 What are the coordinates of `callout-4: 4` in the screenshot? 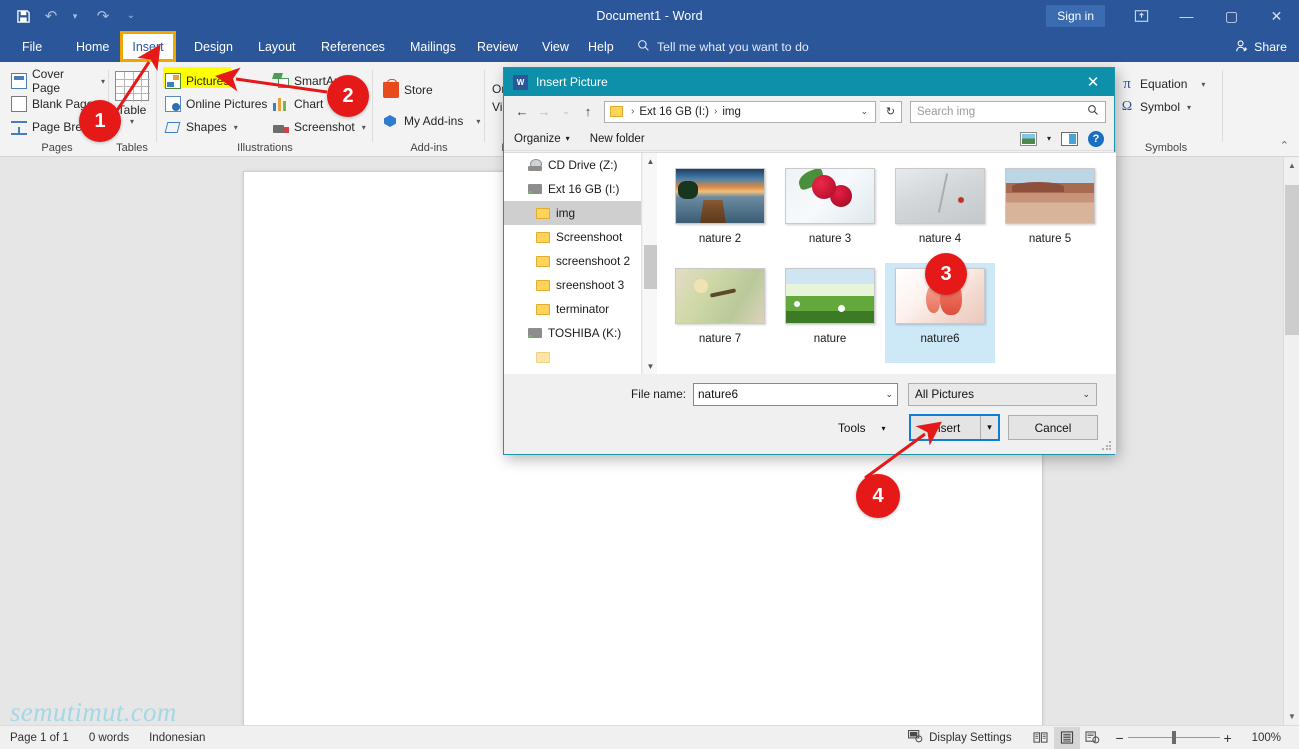 It's located at (878, 496).